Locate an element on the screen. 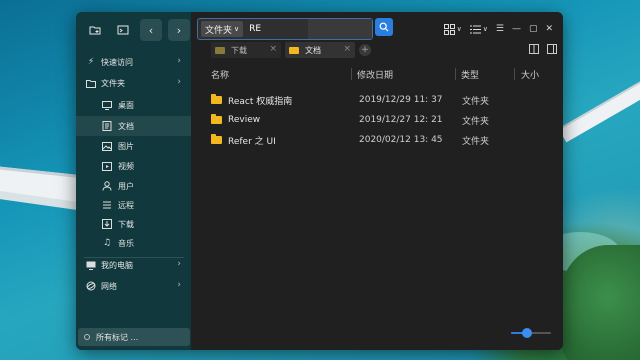  new-folder-button is located at coordinates (95, 30).